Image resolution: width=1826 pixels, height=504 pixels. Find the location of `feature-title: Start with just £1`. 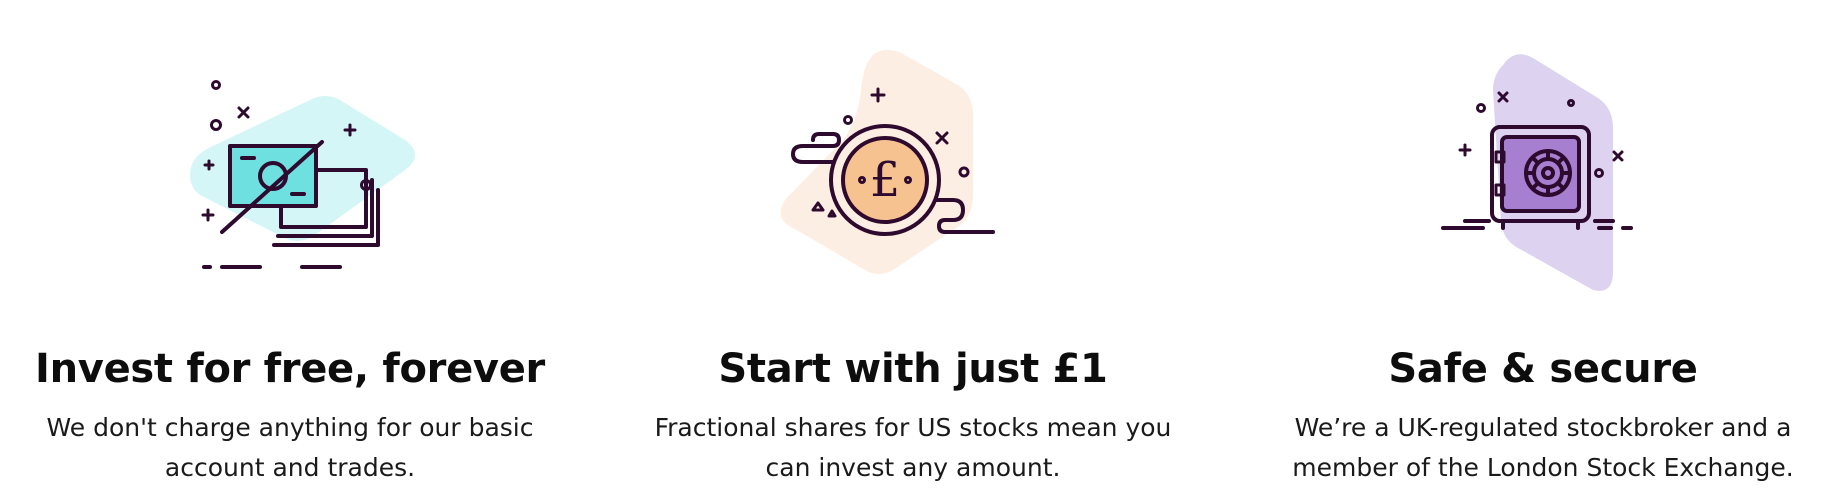

feature-title: Start with just £1 is located at coordinates (913, 369).